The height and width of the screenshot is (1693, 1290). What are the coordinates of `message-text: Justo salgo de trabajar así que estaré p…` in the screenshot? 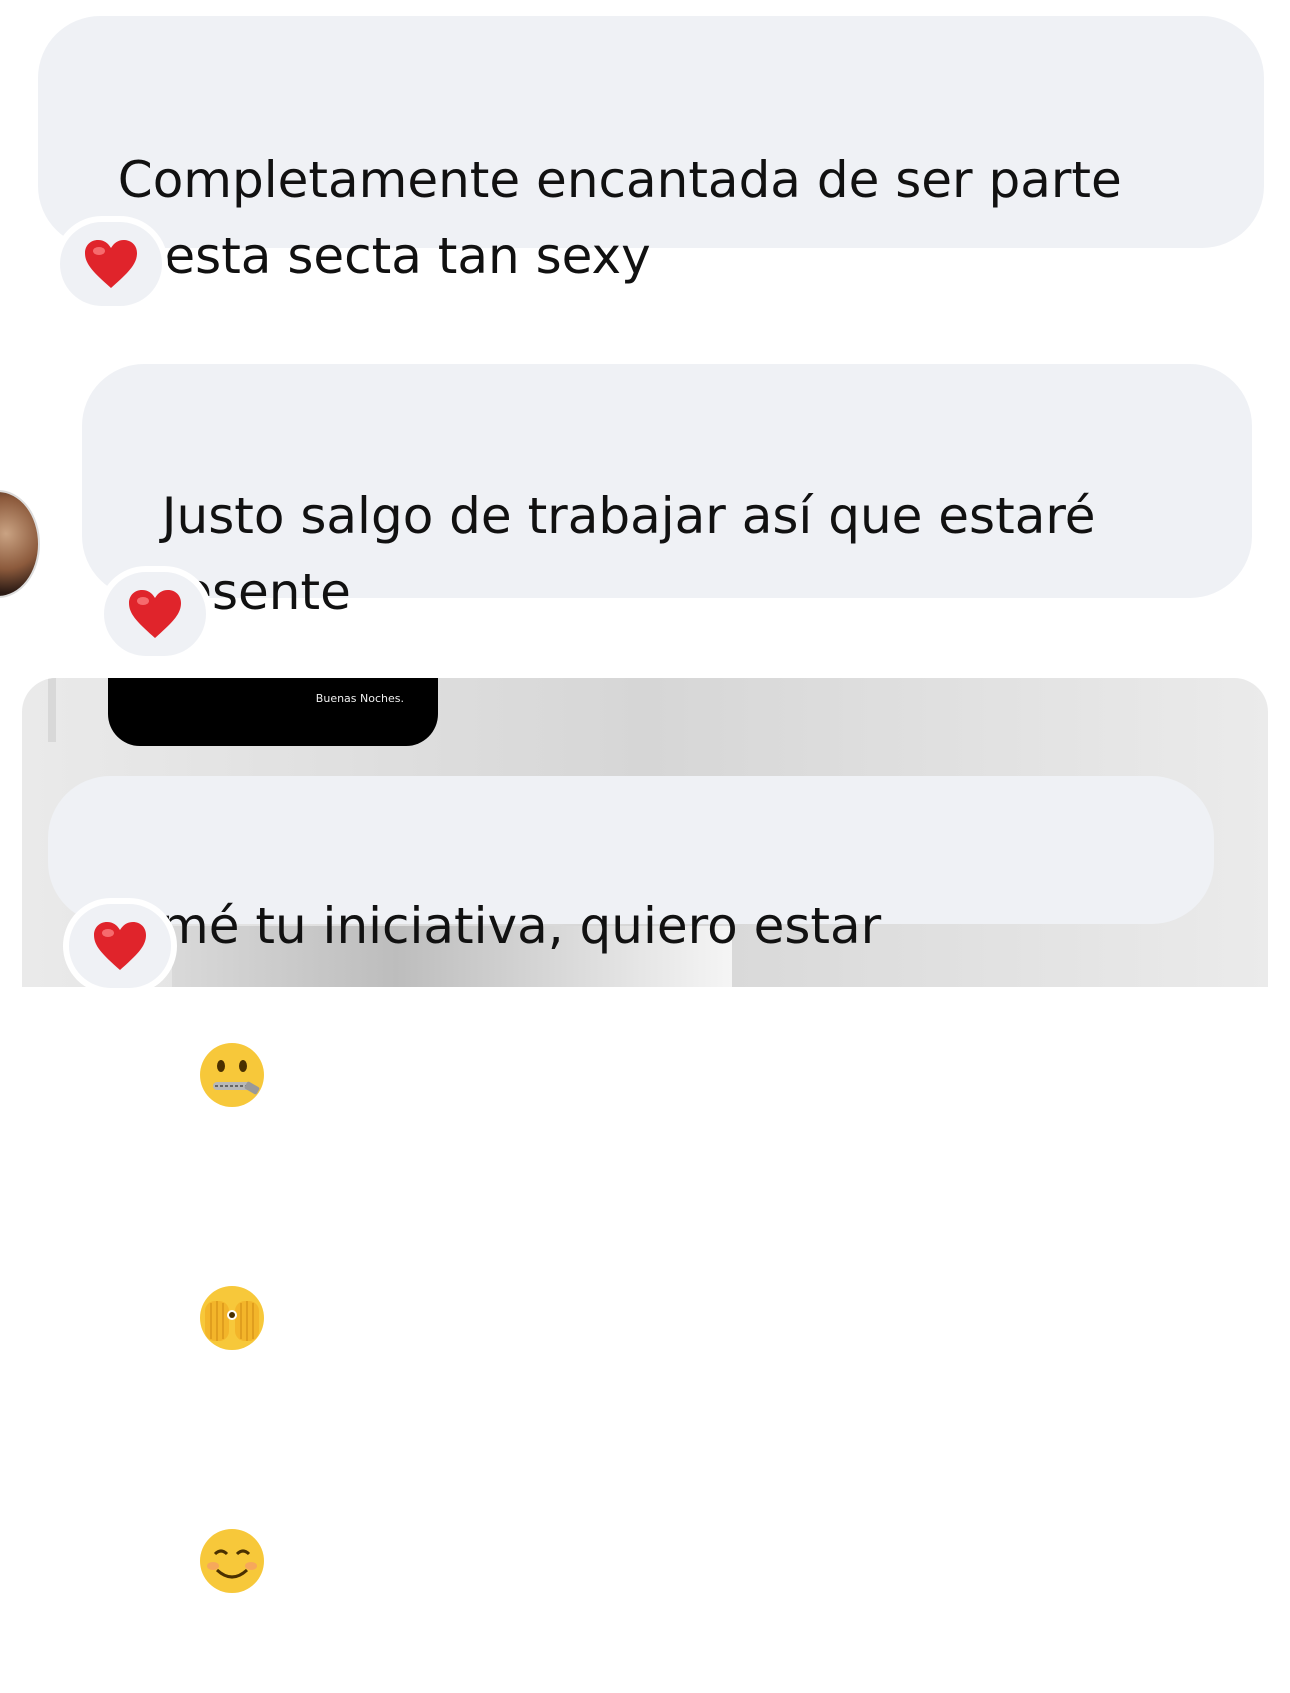 It's located at (613, 554).